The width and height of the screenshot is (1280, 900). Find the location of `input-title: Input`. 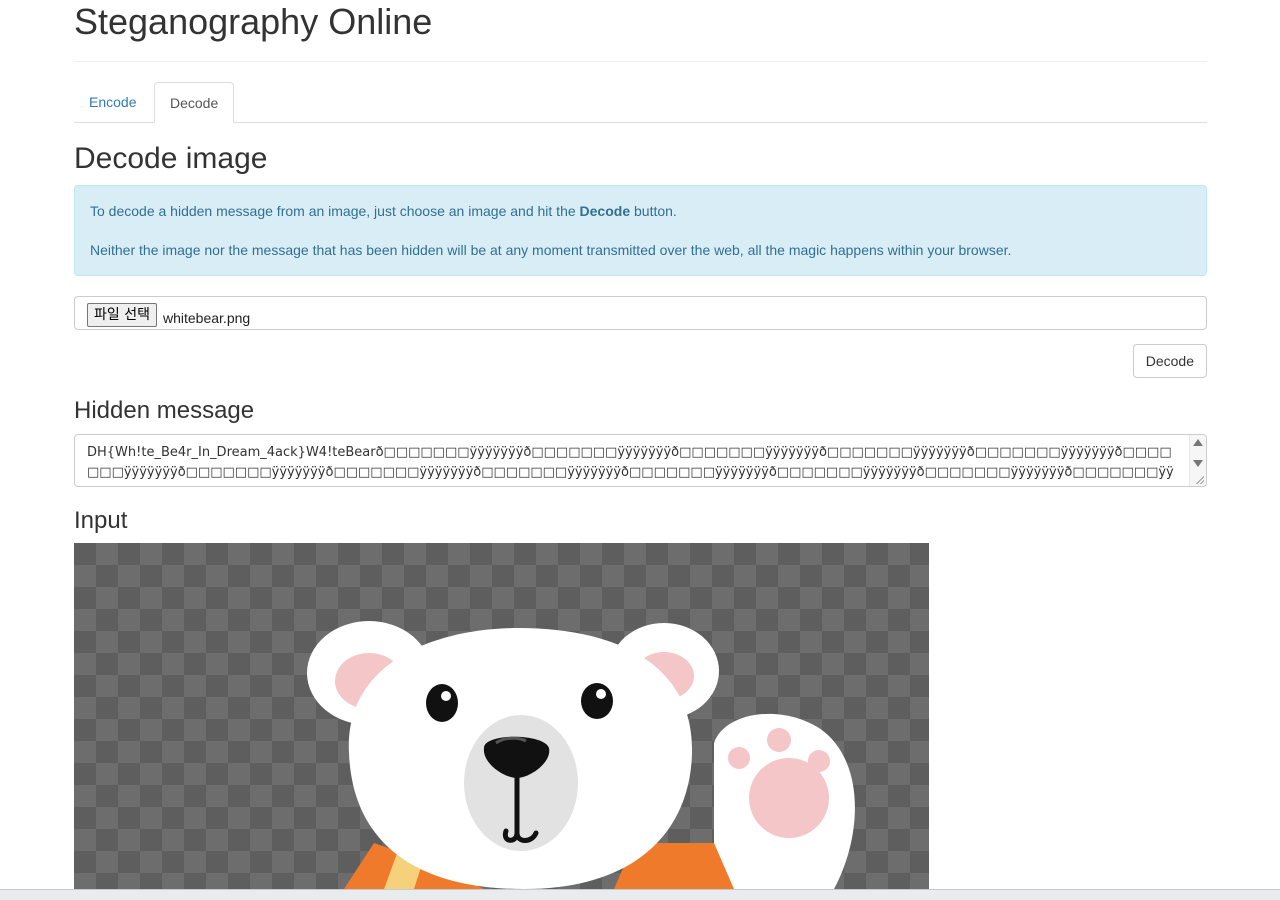

input-title: Input is located at coordinates (101, 520).